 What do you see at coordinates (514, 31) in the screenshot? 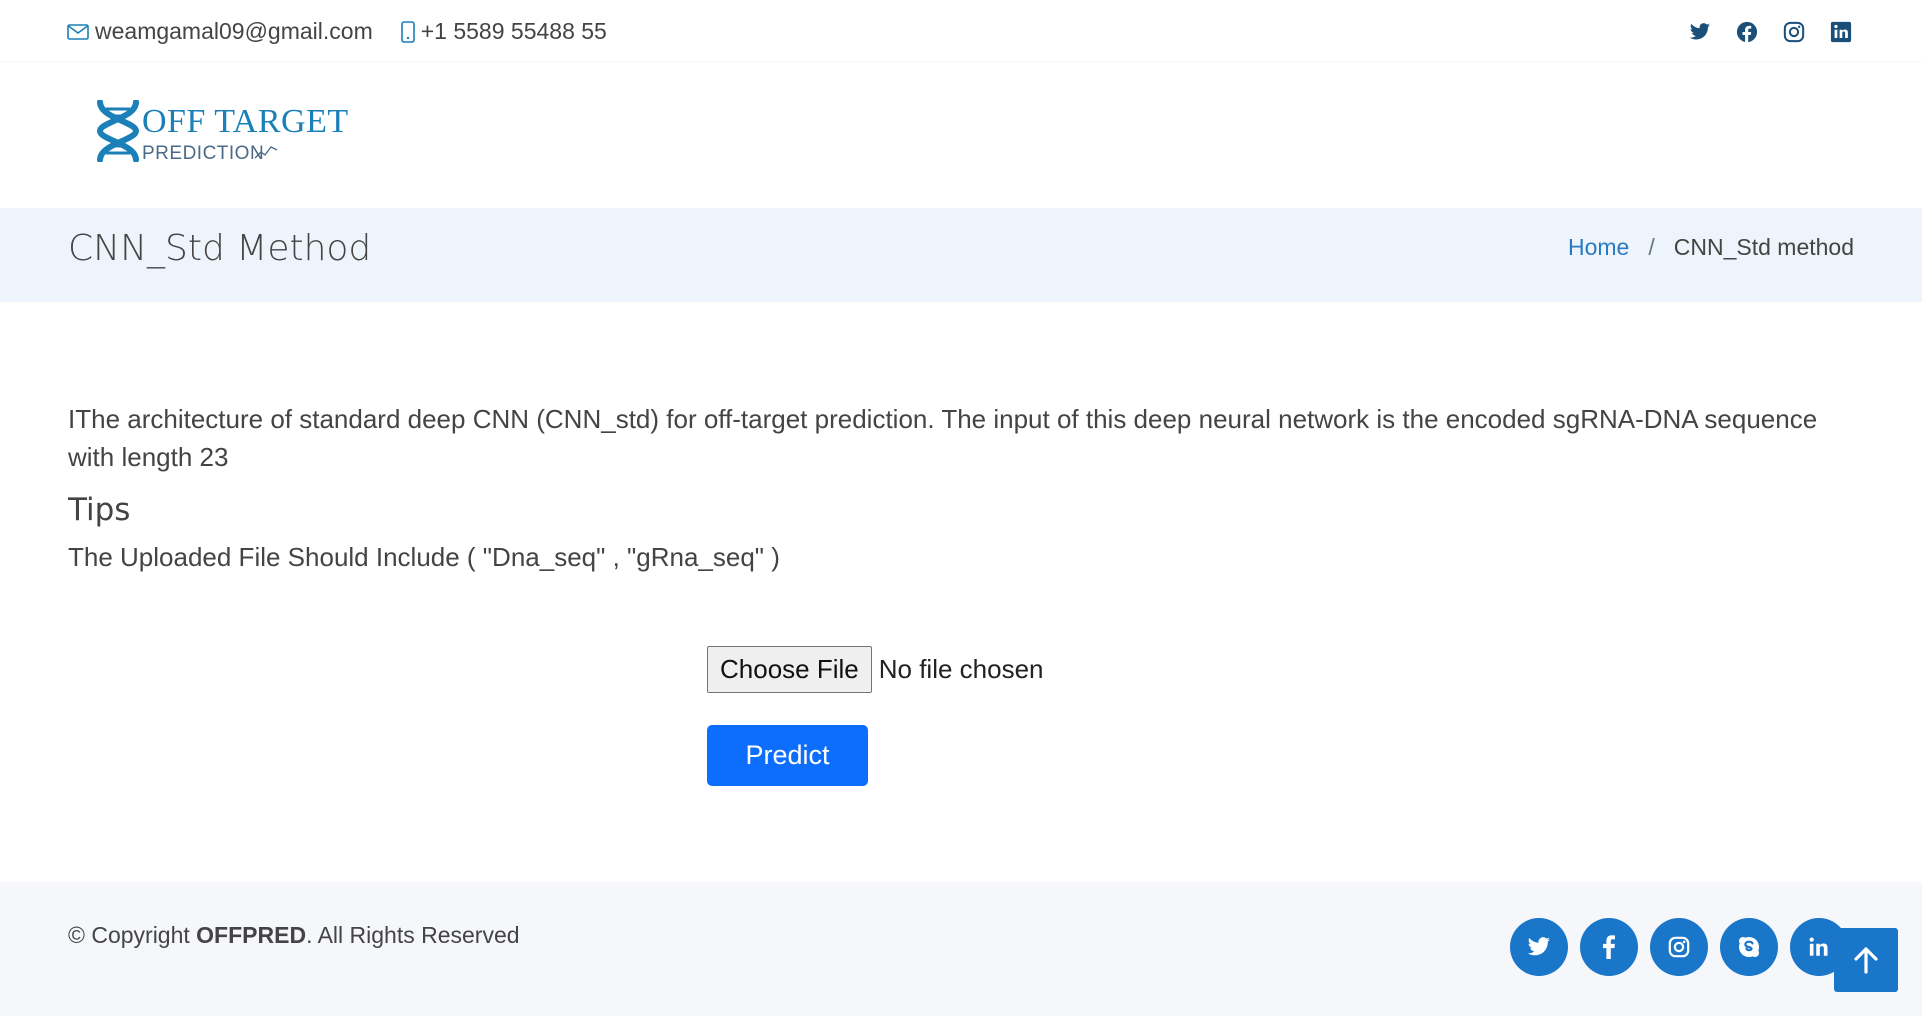
I see `phone-text: +1 5589 55488 55` at bounding box center [514, 31].